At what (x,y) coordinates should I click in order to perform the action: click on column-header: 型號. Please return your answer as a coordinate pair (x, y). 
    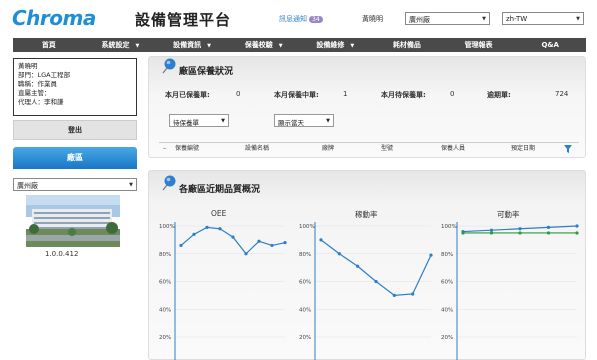
    Looking at the image, I should click on (387, 149).